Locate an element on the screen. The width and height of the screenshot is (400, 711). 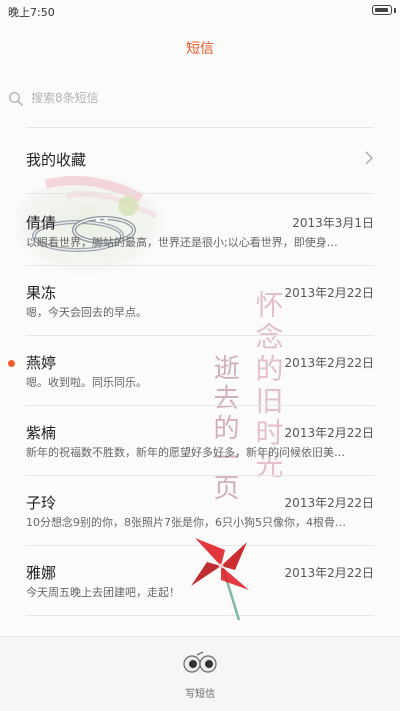
message-date: 2013年3月1日 is located at coordinates (333, 223).